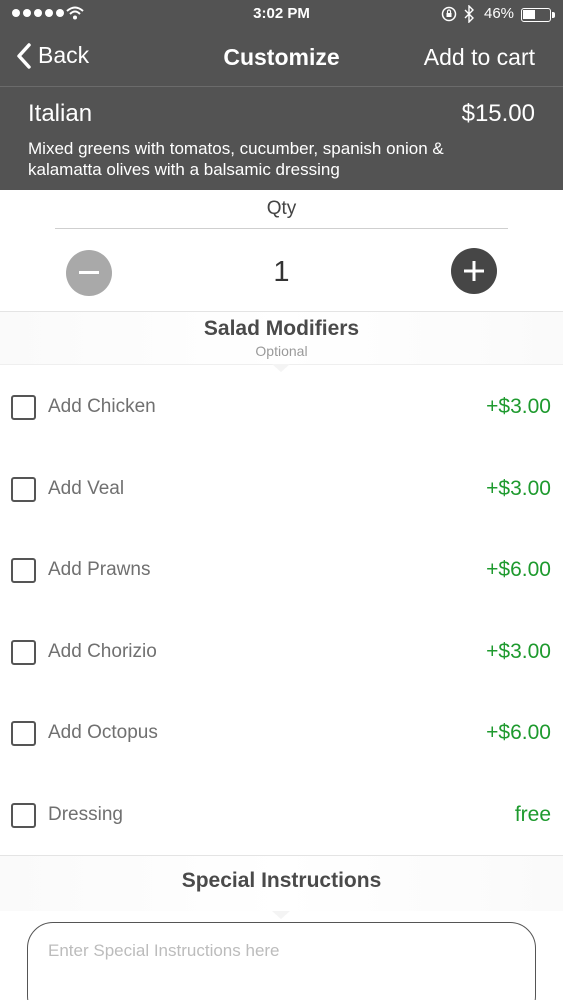 This screenshot has width=563, height=1000. What do you see at coordinates (281, 328) in the screenshot?
I see `modifiers-title: Salad Modifiers` at bounding box center [281, 328].